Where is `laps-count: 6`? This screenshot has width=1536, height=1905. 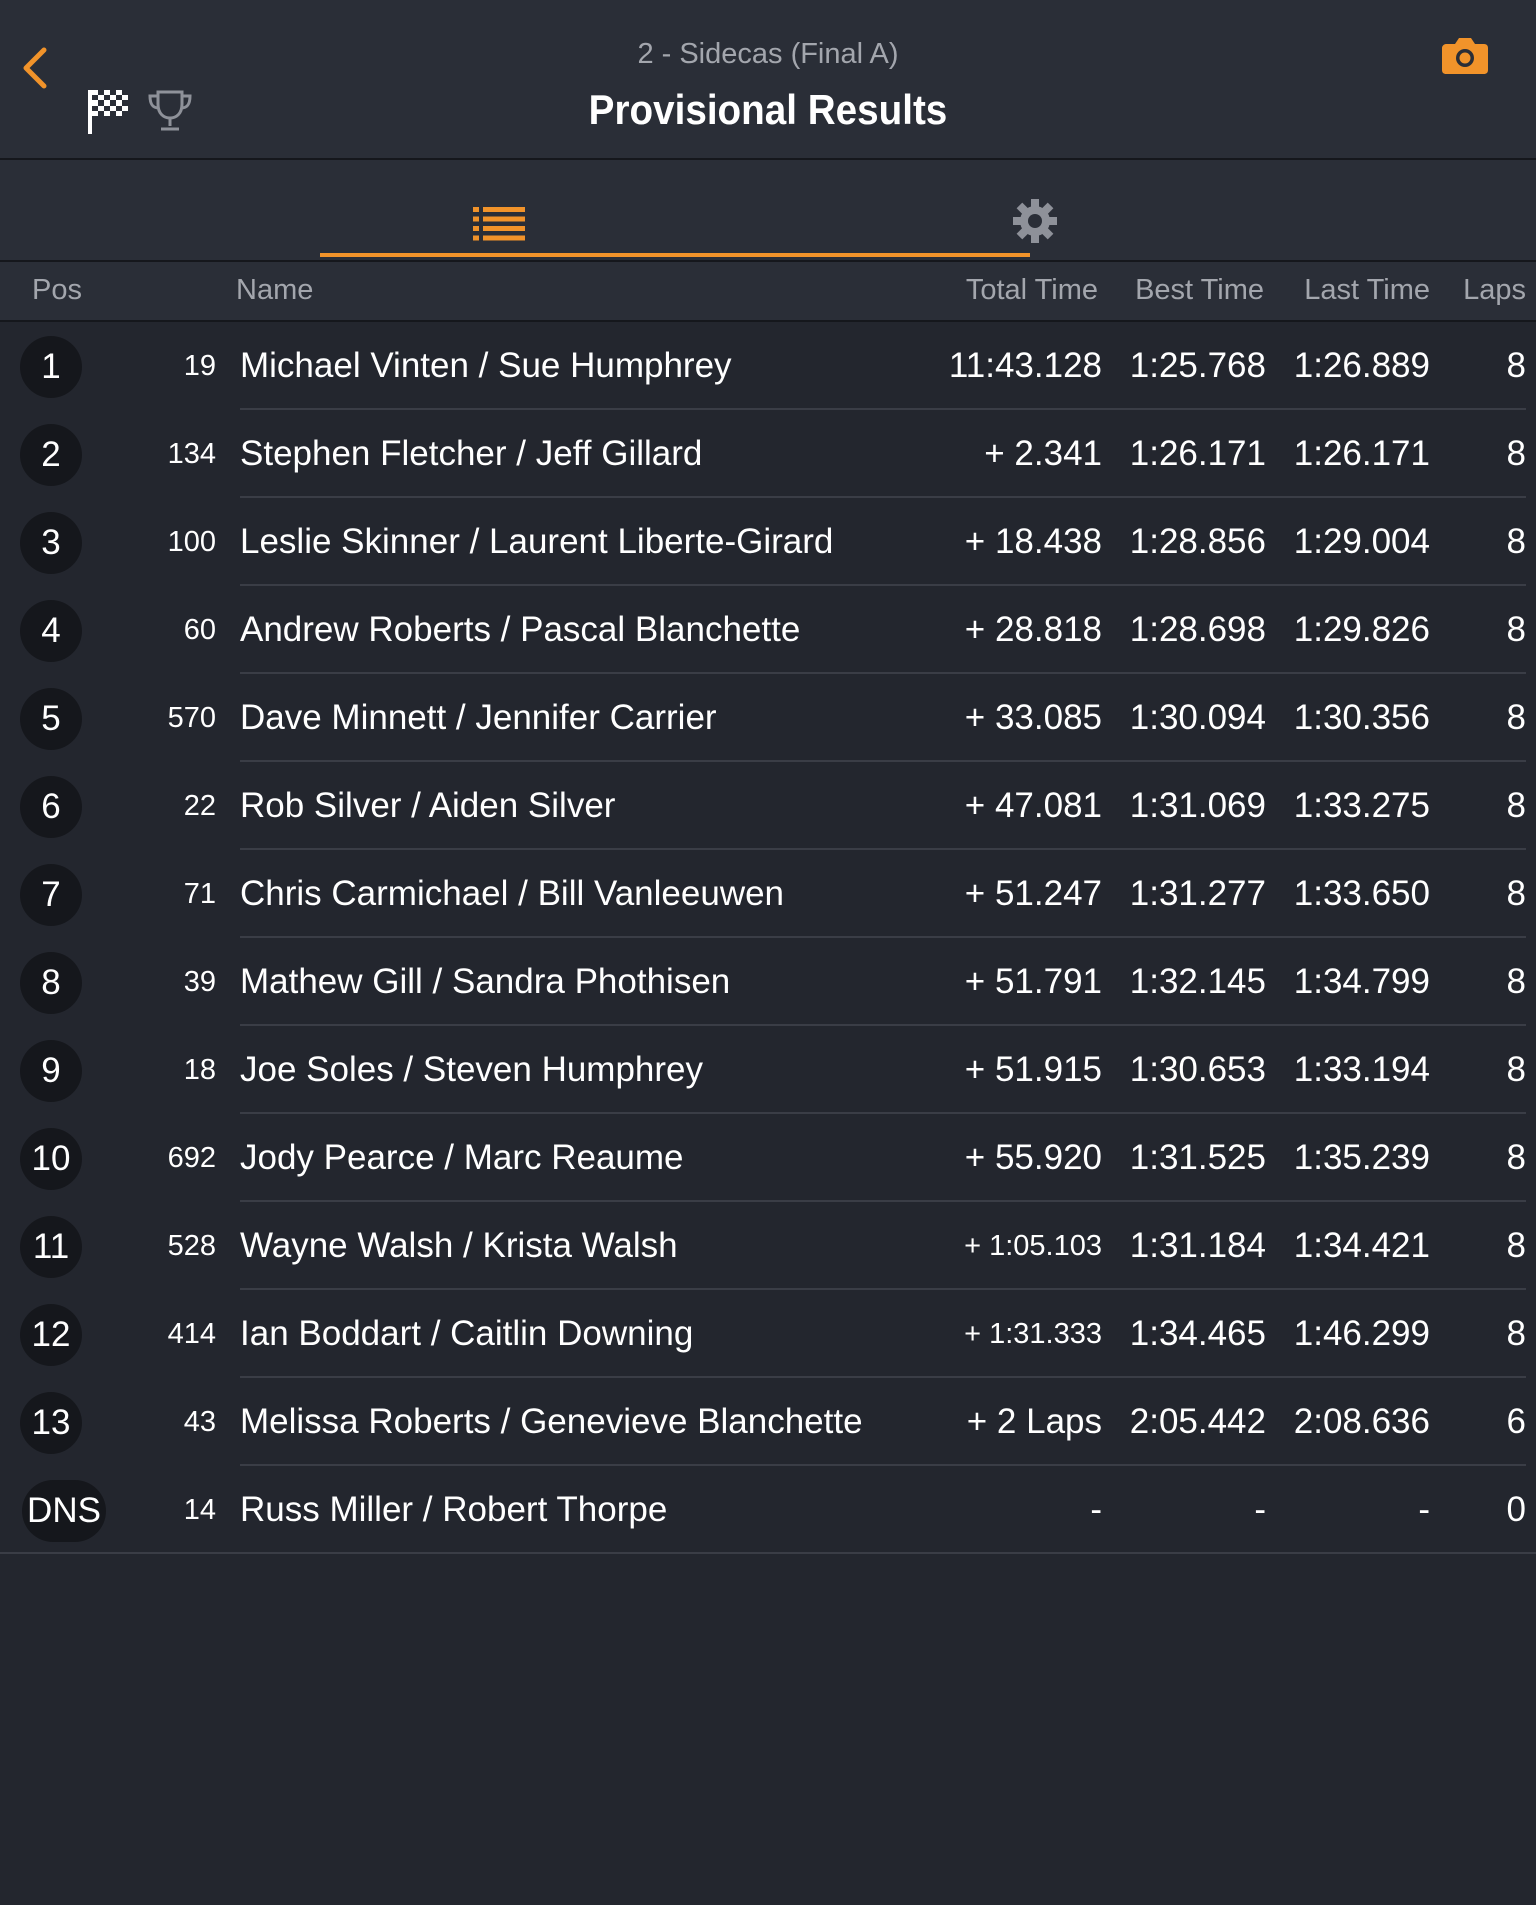
laps-count: 6 is located at coordinates (1516, 1421).